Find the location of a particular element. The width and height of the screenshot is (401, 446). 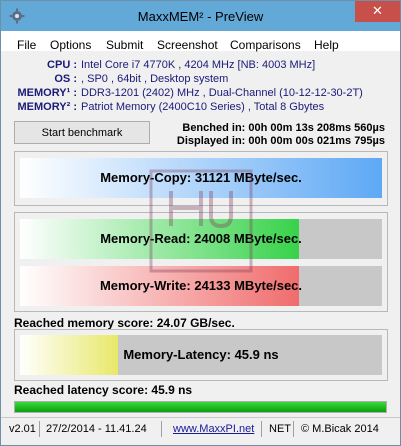

window-title: MaxxMEM² - PreView is located at coordinates (200, 16).